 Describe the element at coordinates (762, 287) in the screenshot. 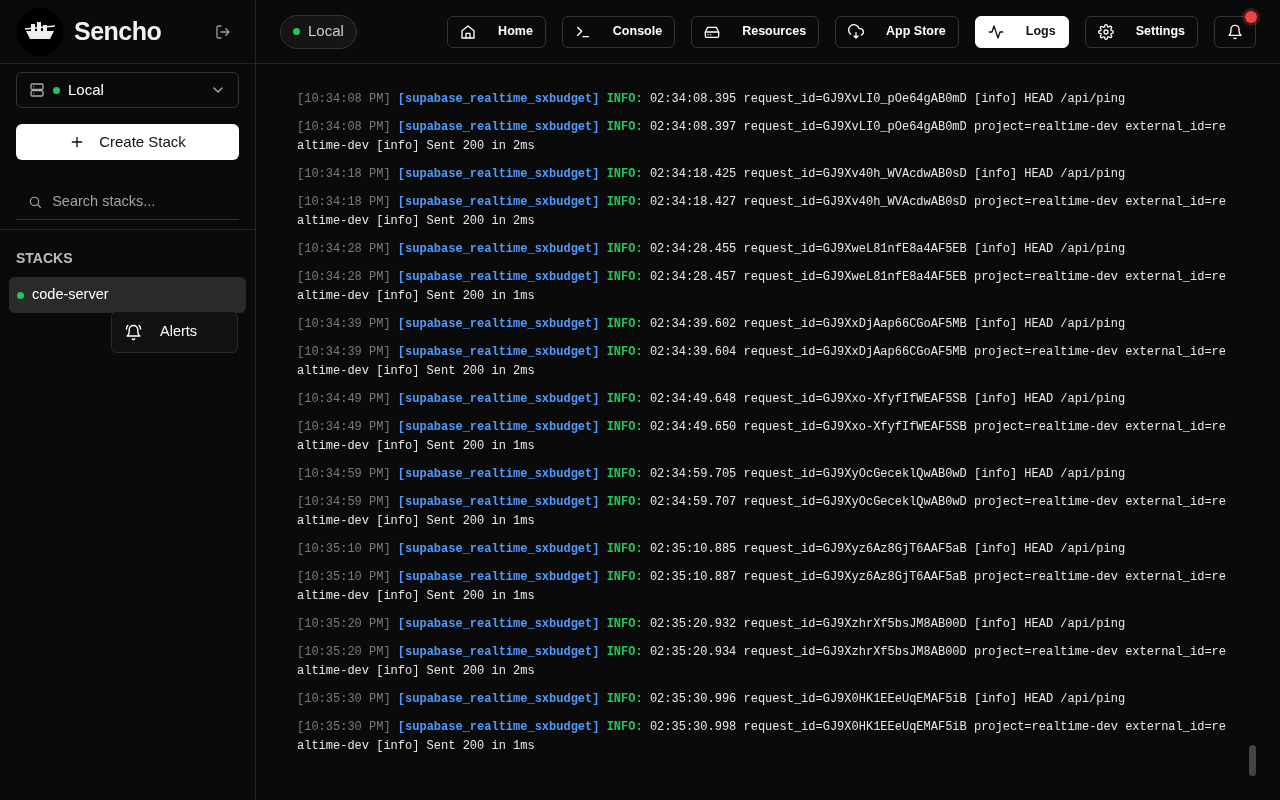

I see `log-line: [10:34:28 PM] [supabase_realtime_sxbudget] INFO: 02:34:28.457 request_id=GJ9XweL81nfE8a4AF5EB project=realtime-dev external_id=realtime-dev [info] Sent 200 in 1ms` at that location.